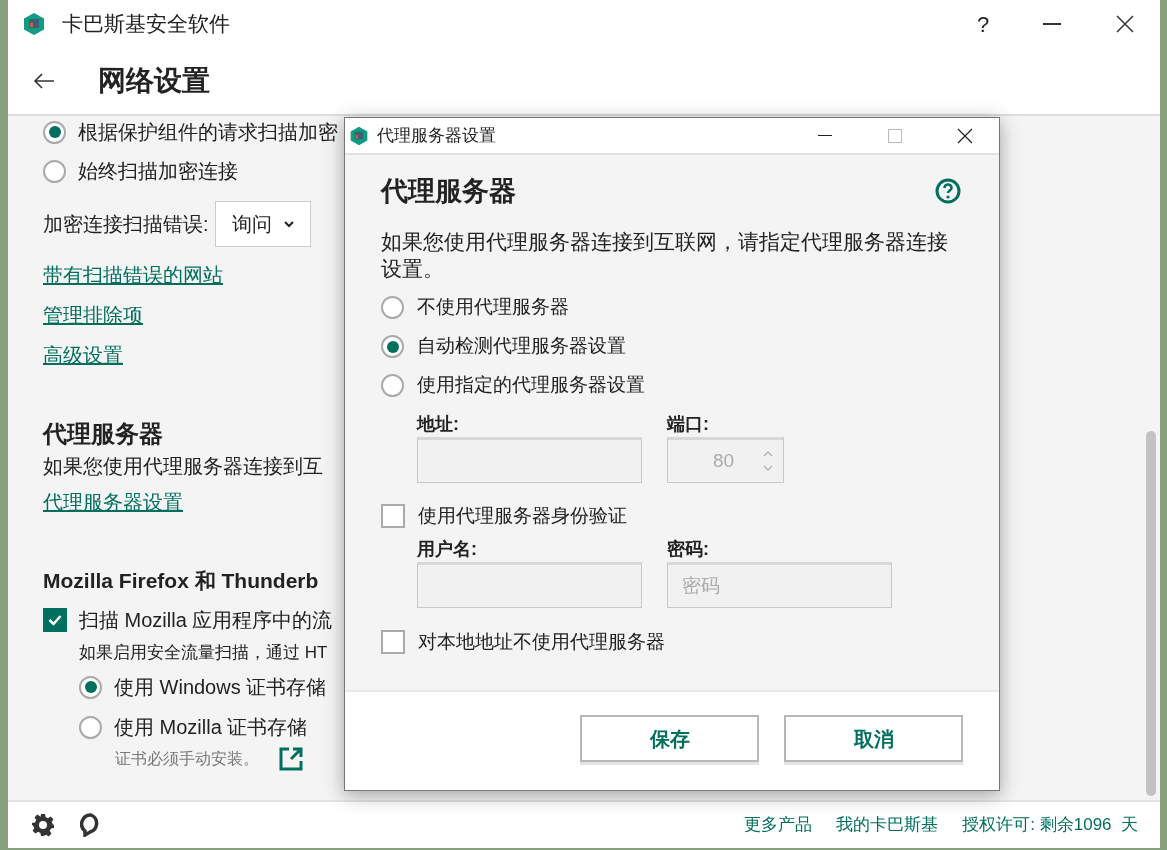  I want to click on link: 高级设置, so click(83, 355).